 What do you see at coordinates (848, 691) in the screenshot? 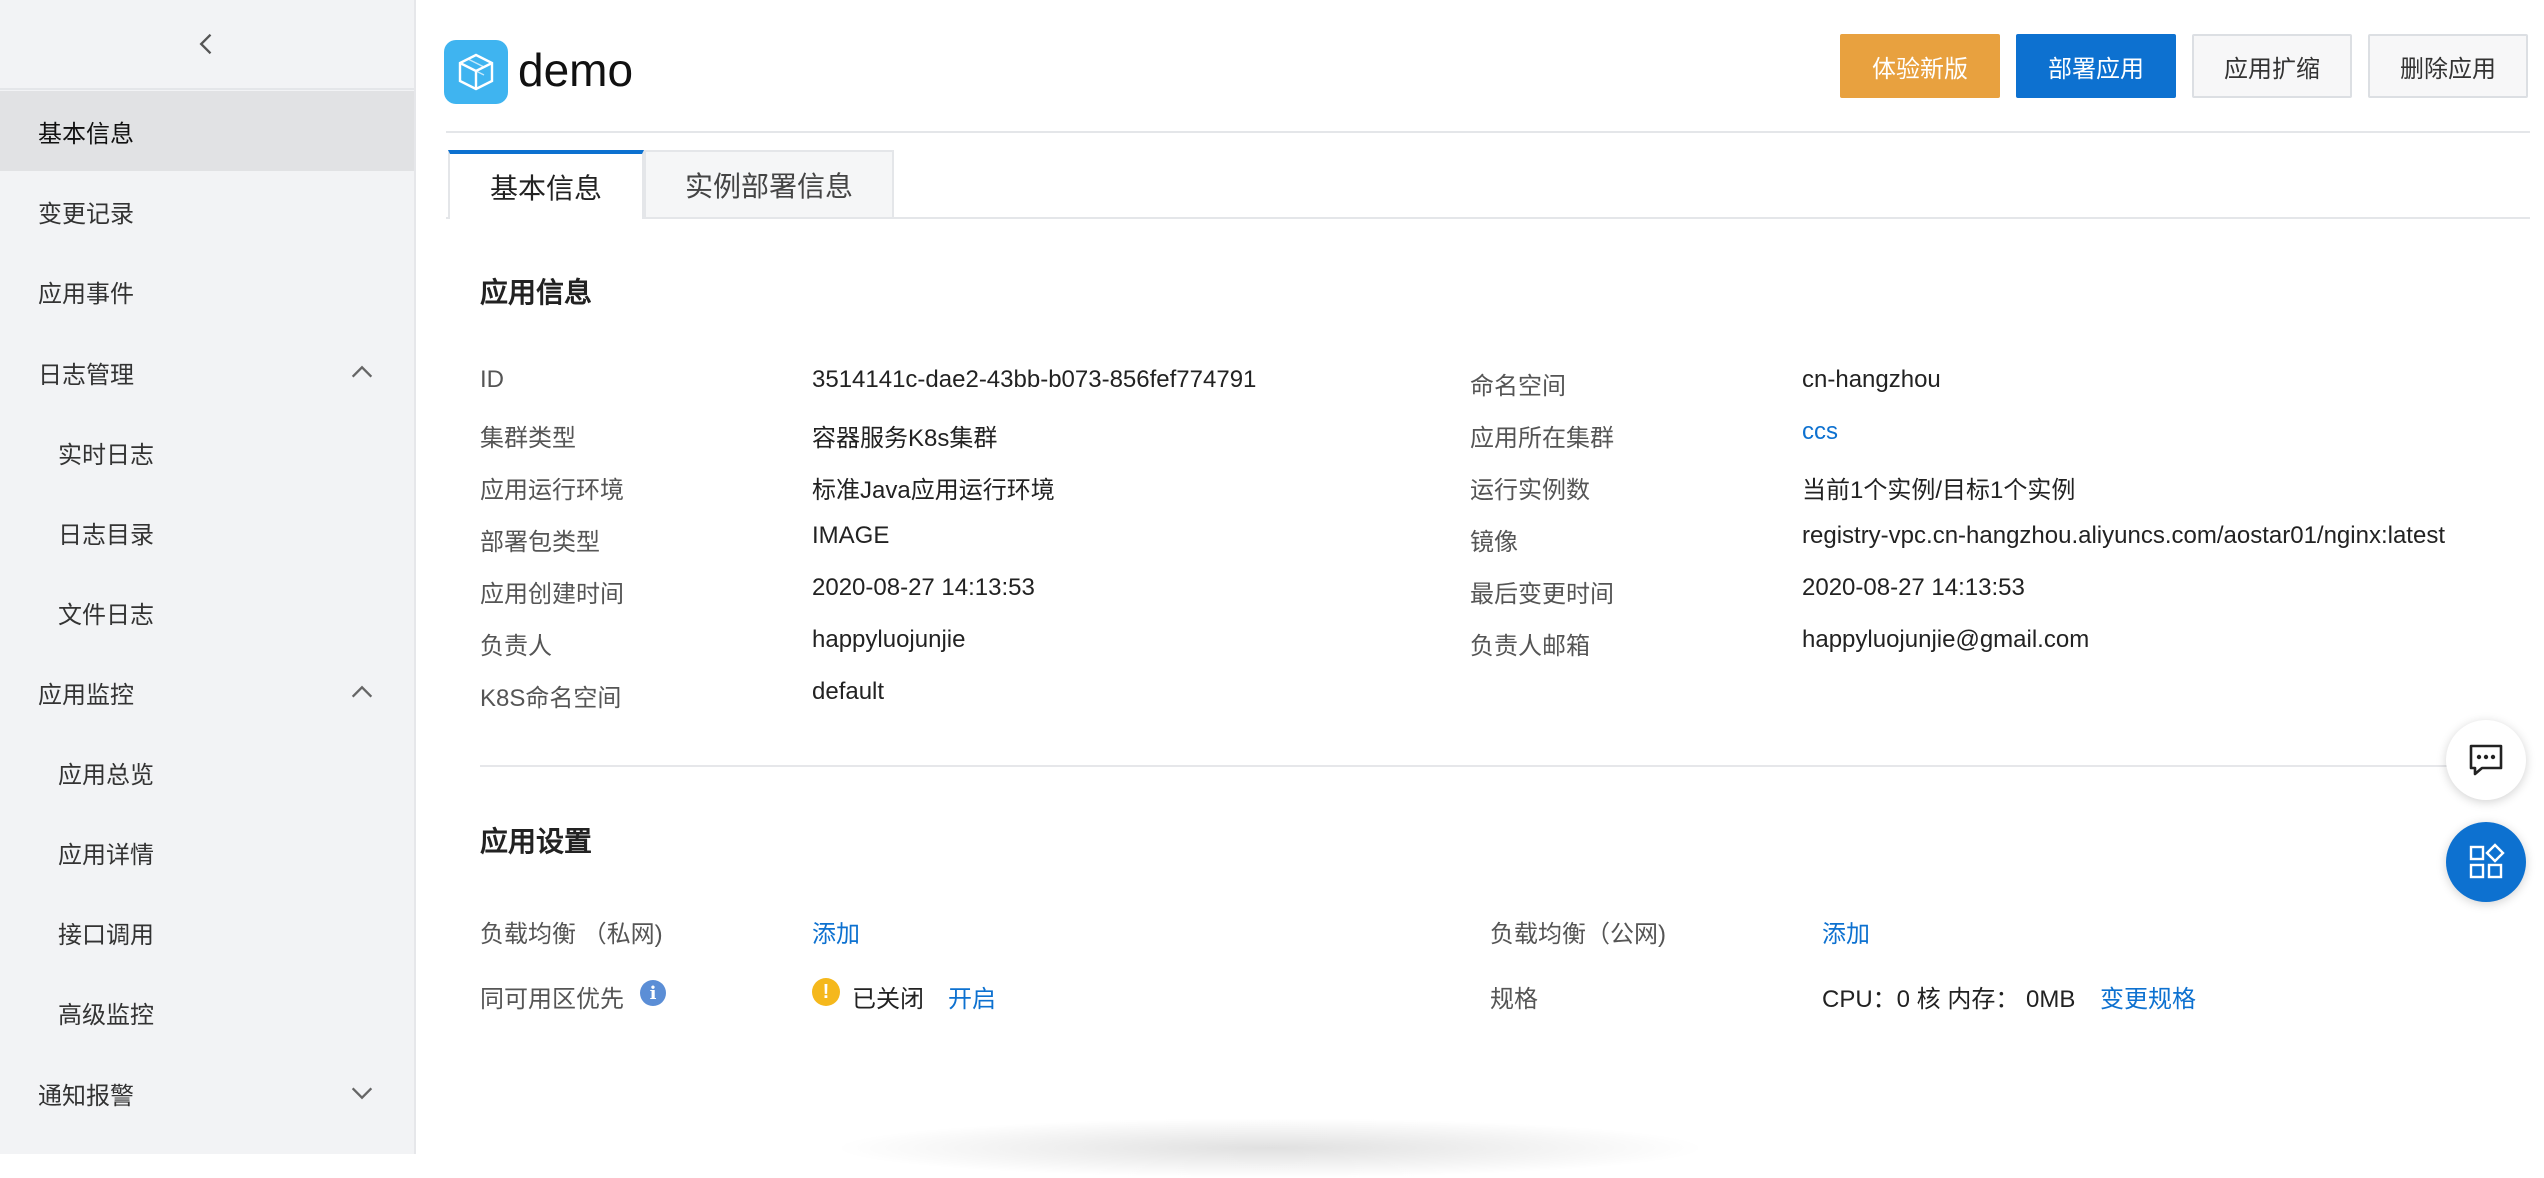
I see `k8s-namespace-value: default` at bounding box center [848, 691].